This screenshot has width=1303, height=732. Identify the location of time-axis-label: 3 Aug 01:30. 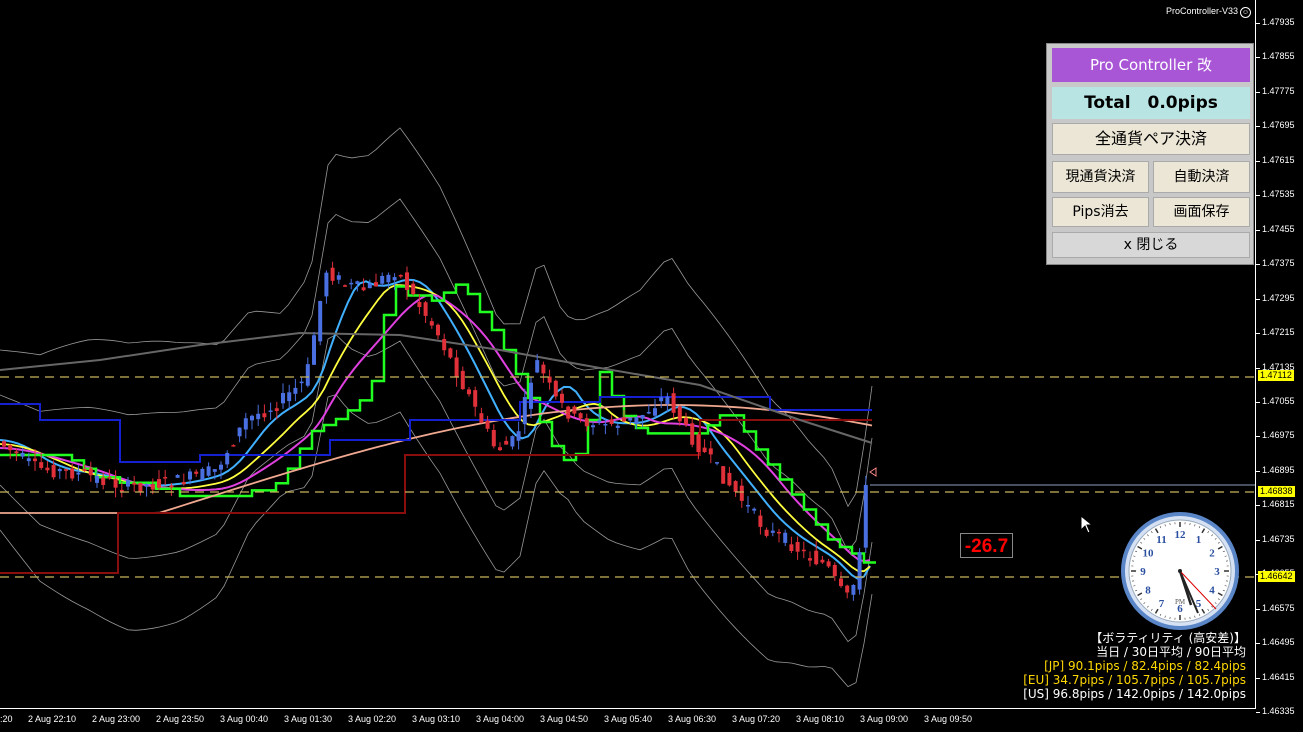
(308, 719).